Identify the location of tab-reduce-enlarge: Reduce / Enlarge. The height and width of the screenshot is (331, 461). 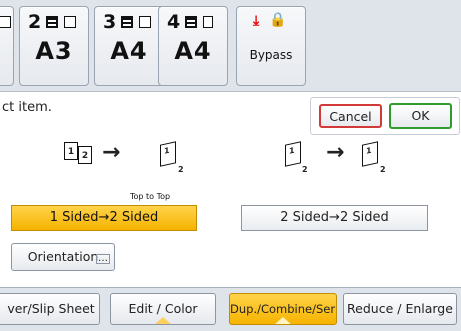
(400, 309).